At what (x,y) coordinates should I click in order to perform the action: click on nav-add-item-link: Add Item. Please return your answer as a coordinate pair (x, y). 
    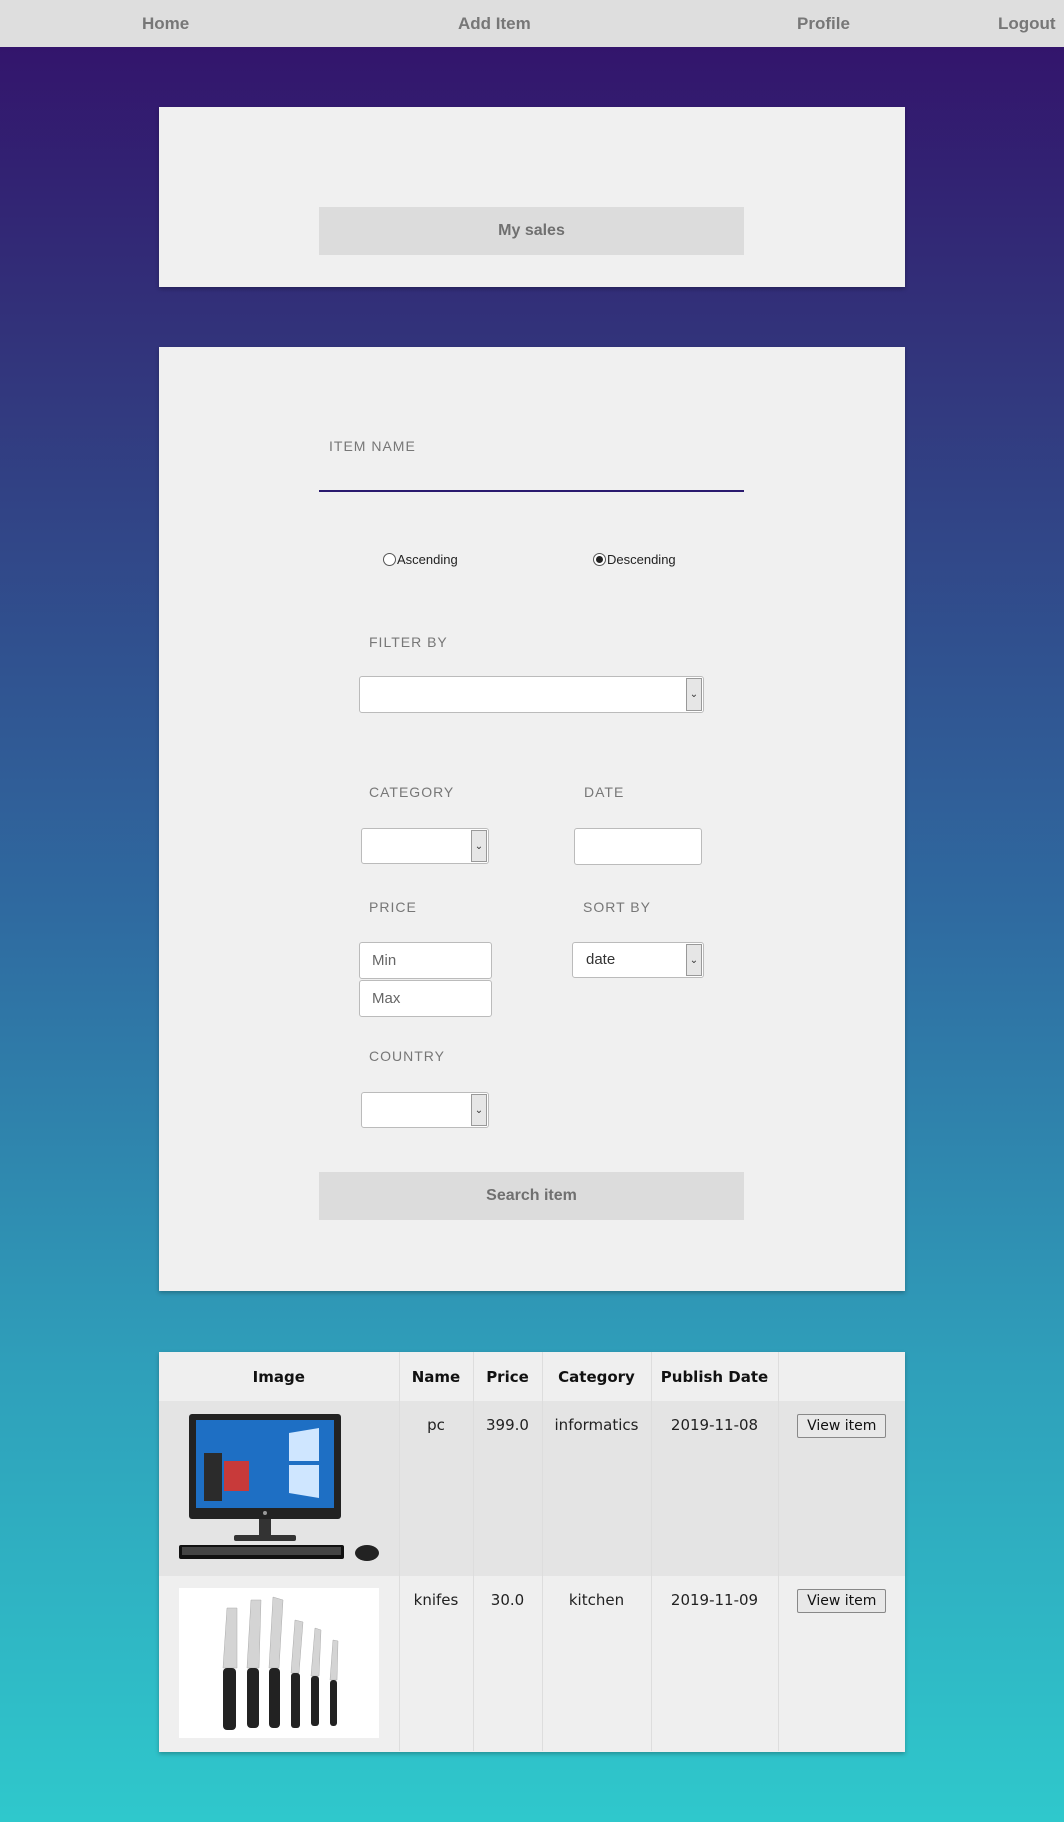
    Looking at the image, I should click on (494, 24).